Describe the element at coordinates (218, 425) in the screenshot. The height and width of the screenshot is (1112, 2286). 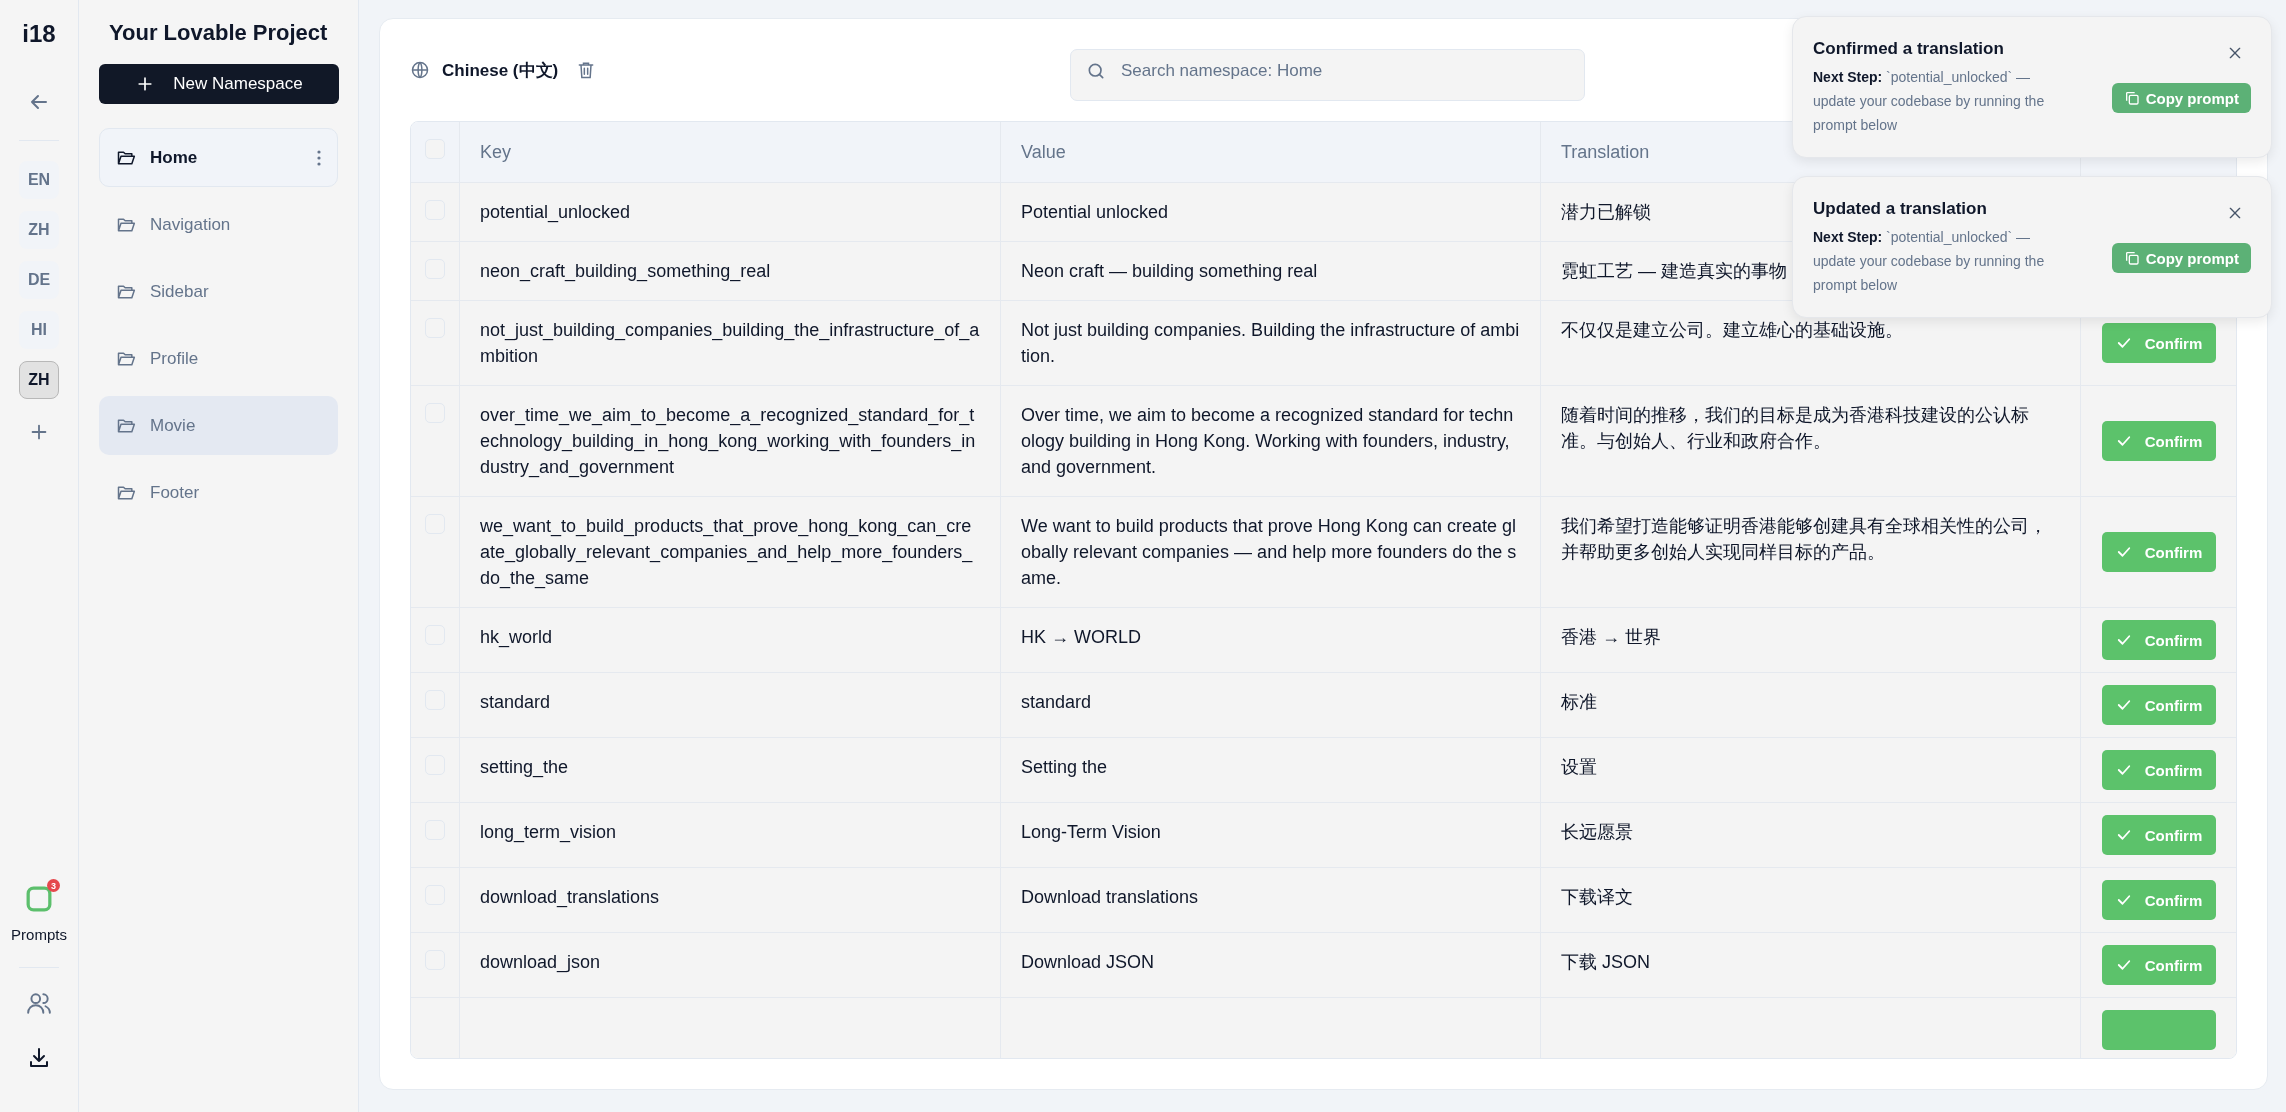
I see `namespace-item: Movie` at that location.